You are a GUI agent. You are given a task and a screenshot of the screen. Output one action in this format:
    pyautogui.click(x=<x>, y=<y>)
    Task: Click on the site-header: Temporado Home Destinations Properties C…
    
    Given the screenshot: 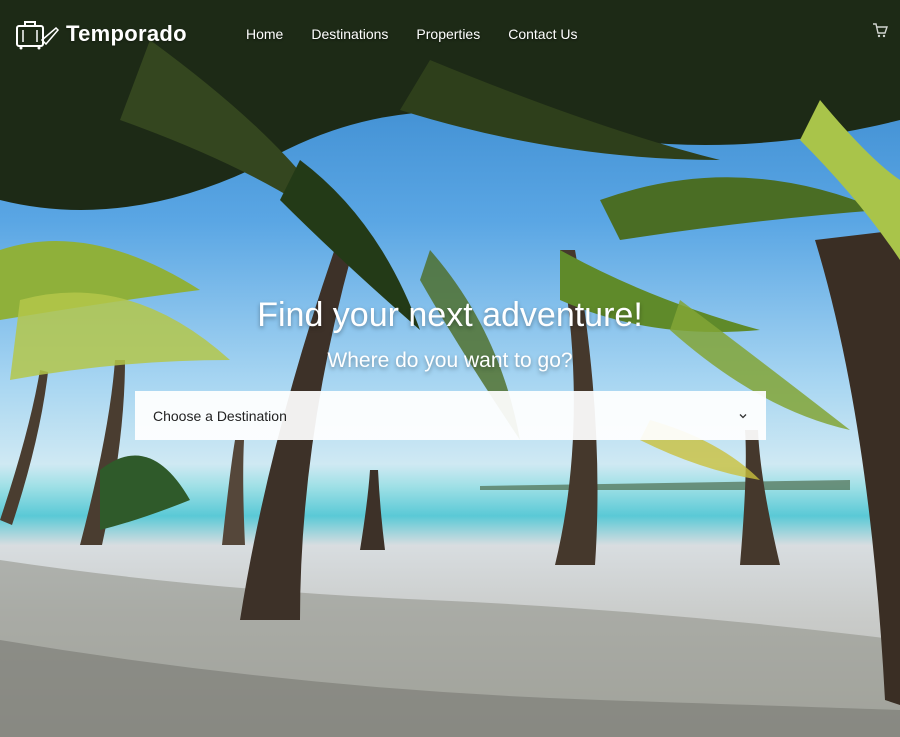 What is the action you would take?
    pyautogui.click(x=450, y=35)
    